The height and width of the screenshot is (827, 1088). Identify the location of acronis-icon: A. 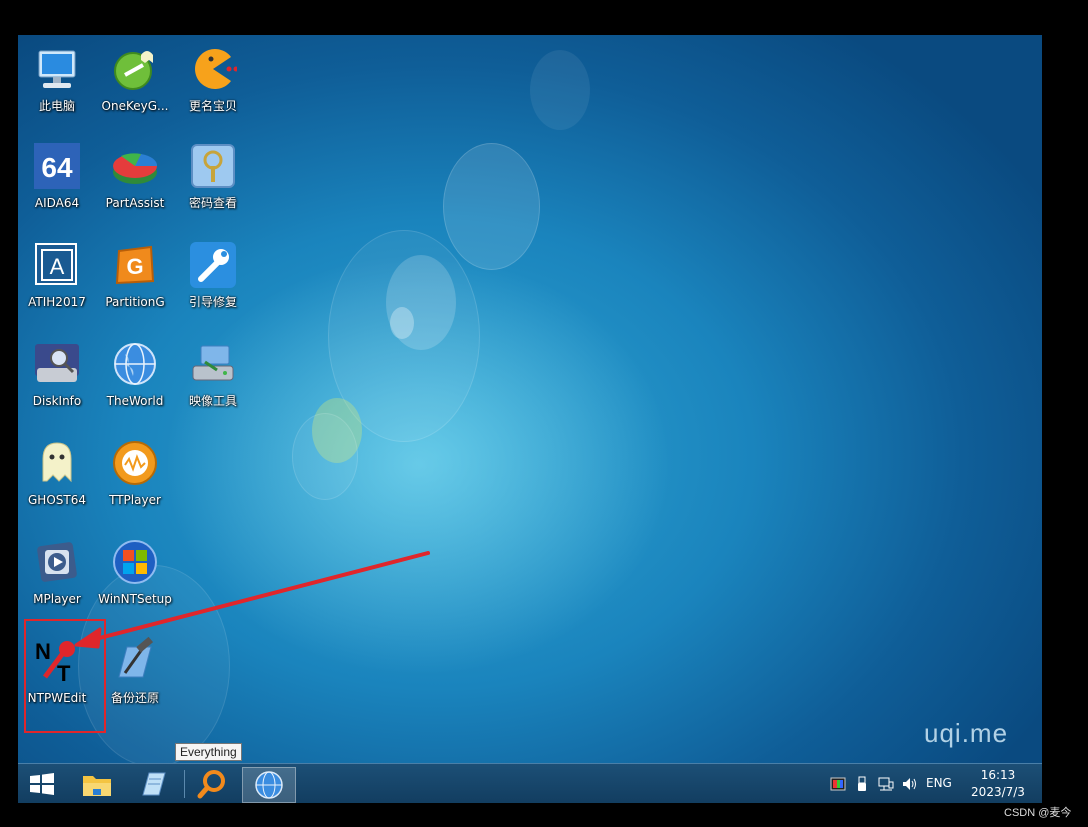
(57, 265).